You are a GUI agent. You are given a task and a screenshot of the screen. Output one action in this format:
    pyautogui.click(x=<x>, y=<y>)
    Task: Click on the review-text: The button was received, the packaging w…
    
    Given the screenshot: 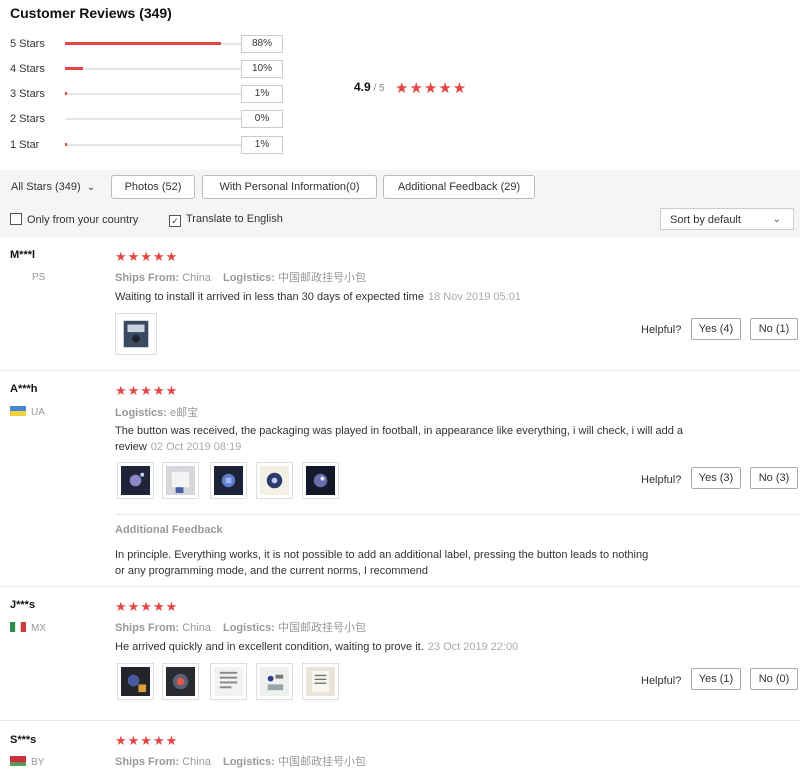 What is the action you would take?
    pyautogui.click(x=415, y=439)
    